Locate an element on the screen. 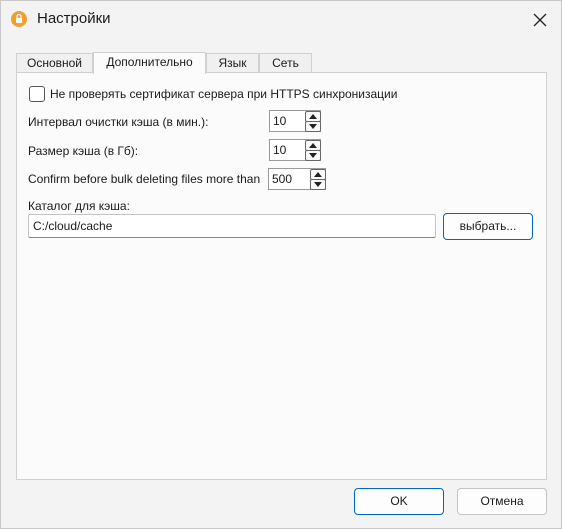 The height and width of the screenshot is (529, 562). cache-size-stepper: 10 is located at coordinates (295, 150).